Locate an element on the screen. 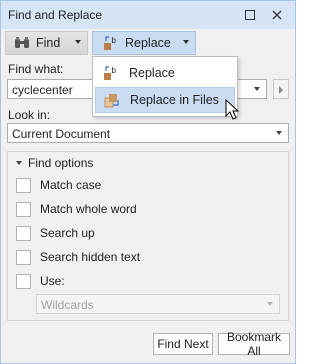 This screenshot has width=320, height=364. find-options-arrow-button is located at coordinates (281, 89).